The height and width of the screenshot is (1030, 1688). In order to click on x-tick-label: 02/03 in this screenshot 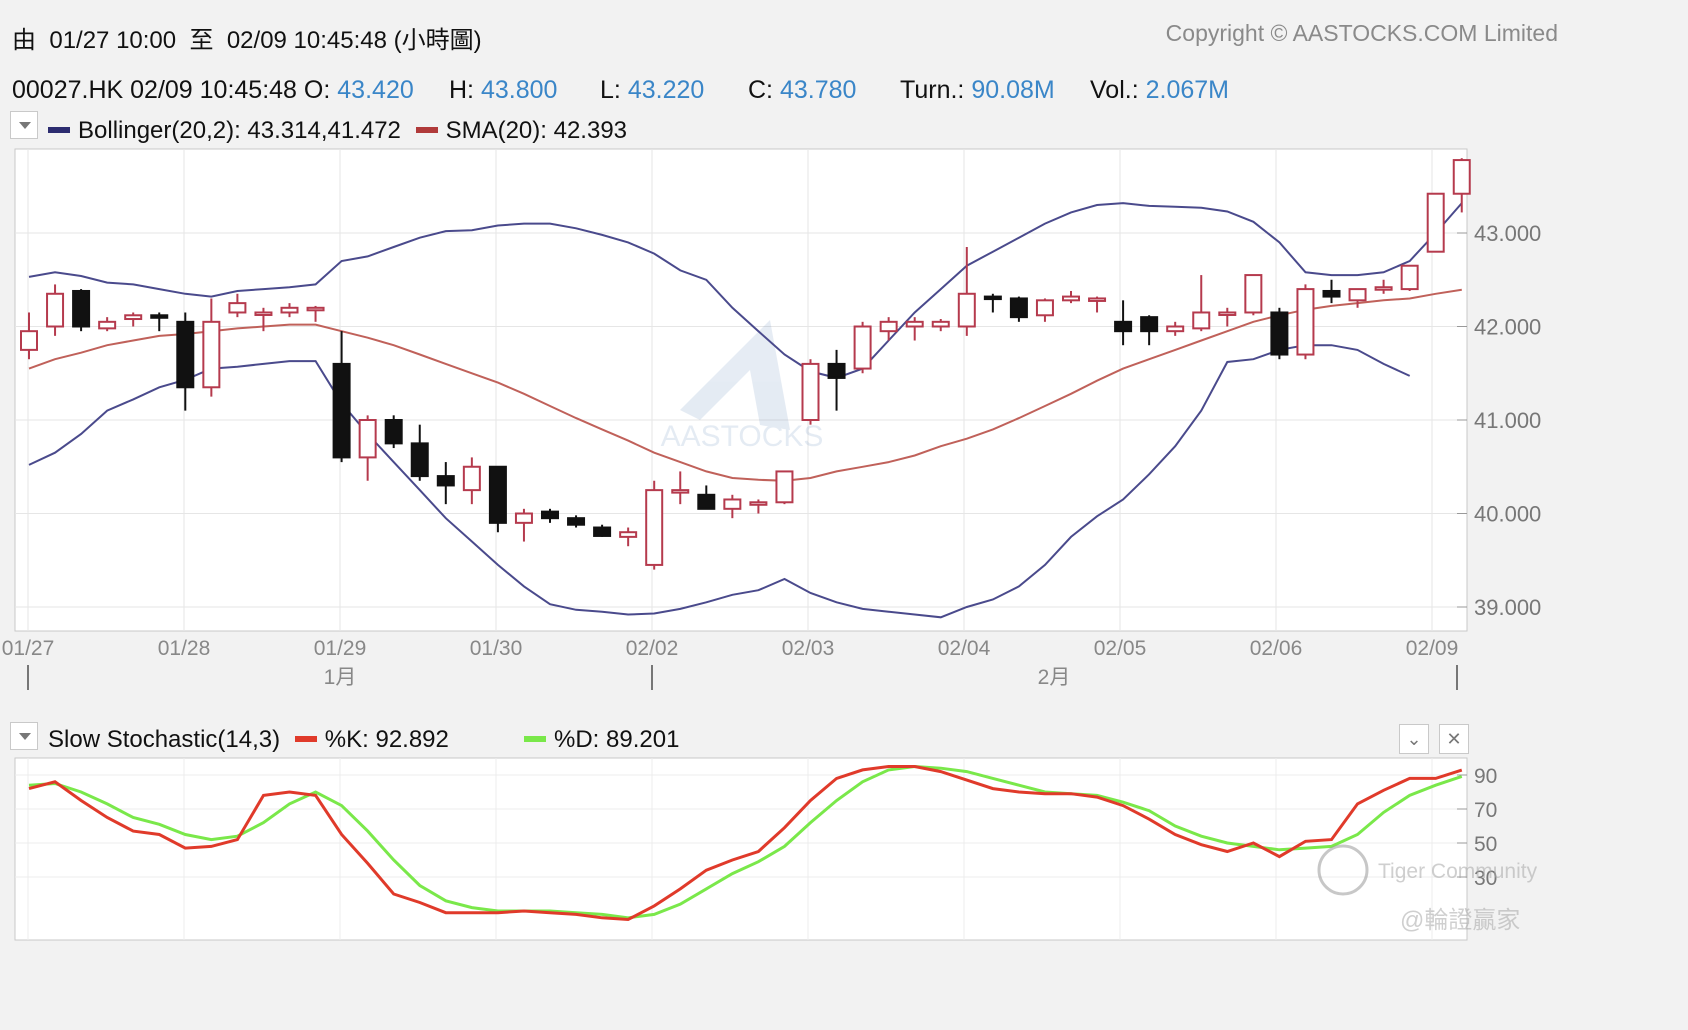, I will do `click(808, 648)`.